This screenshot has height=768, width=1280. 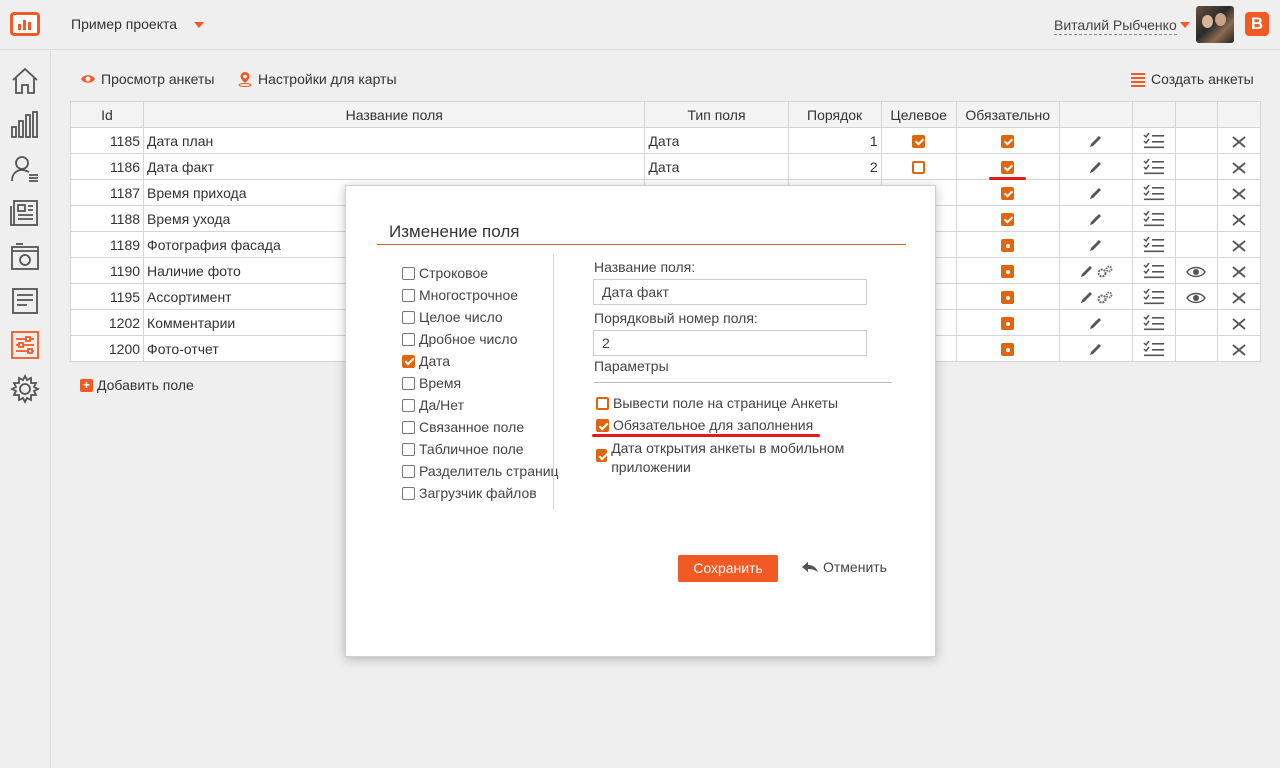 What do you see at coordinates (730, 292) in the screenshot?
I see `field-name-input: Дата факт` at bounding box center [730, 292].